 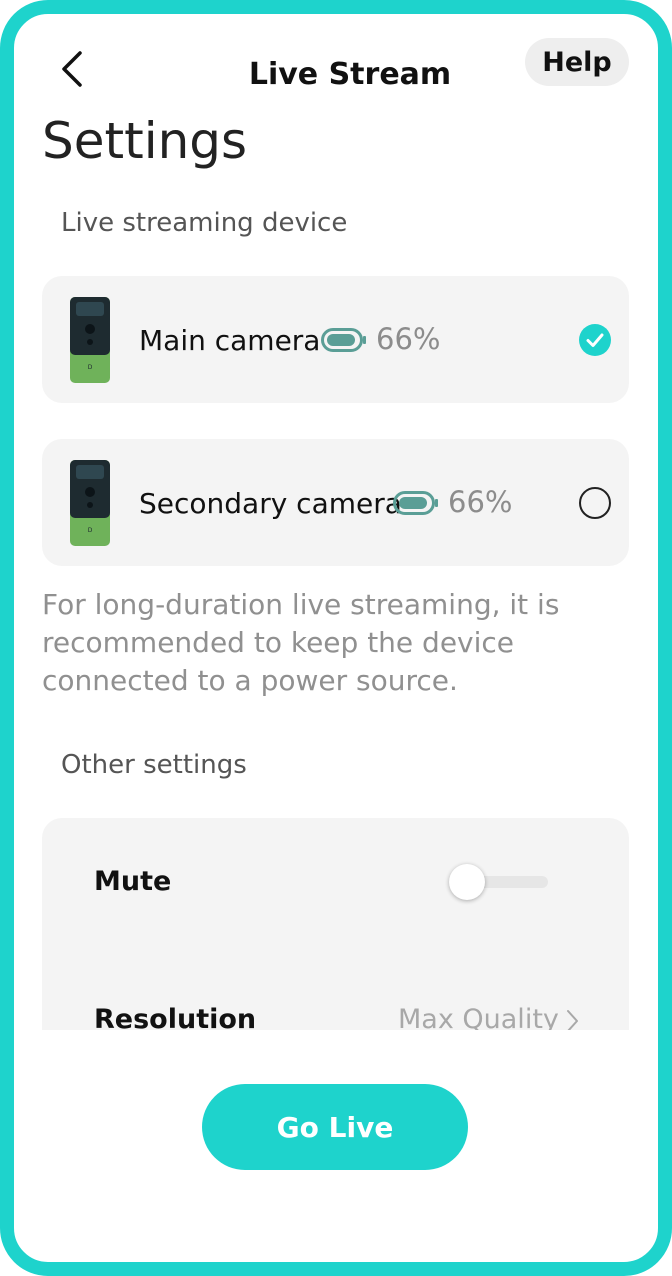 What do you see at coordinates (467, 882) in the screenshot?
I see `toggle-knob` at bounding box center [467, 882].